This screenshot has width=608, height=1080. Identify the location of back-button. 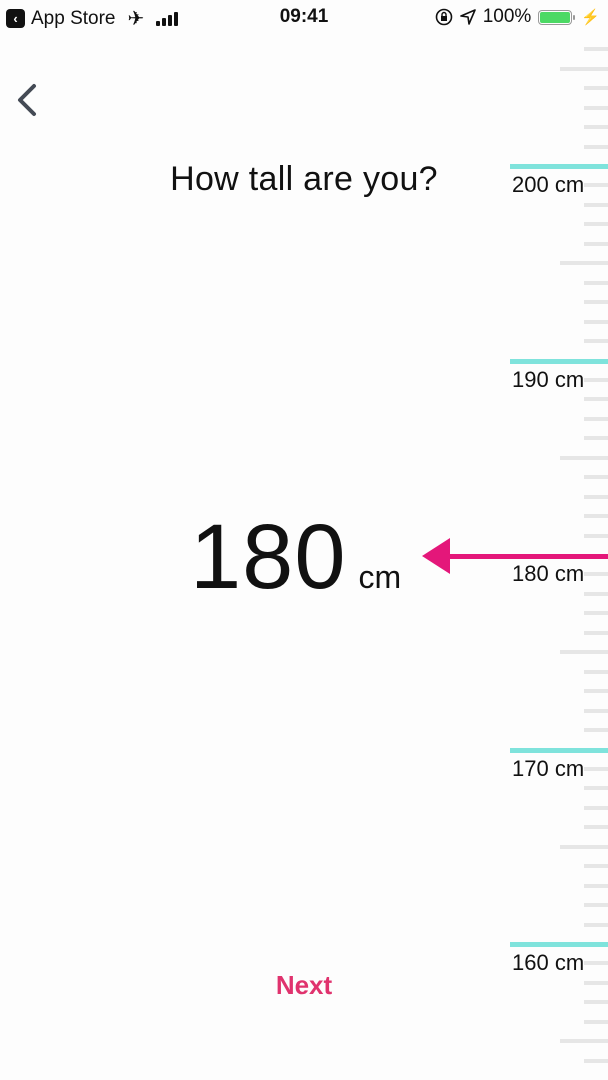
(27, 100).